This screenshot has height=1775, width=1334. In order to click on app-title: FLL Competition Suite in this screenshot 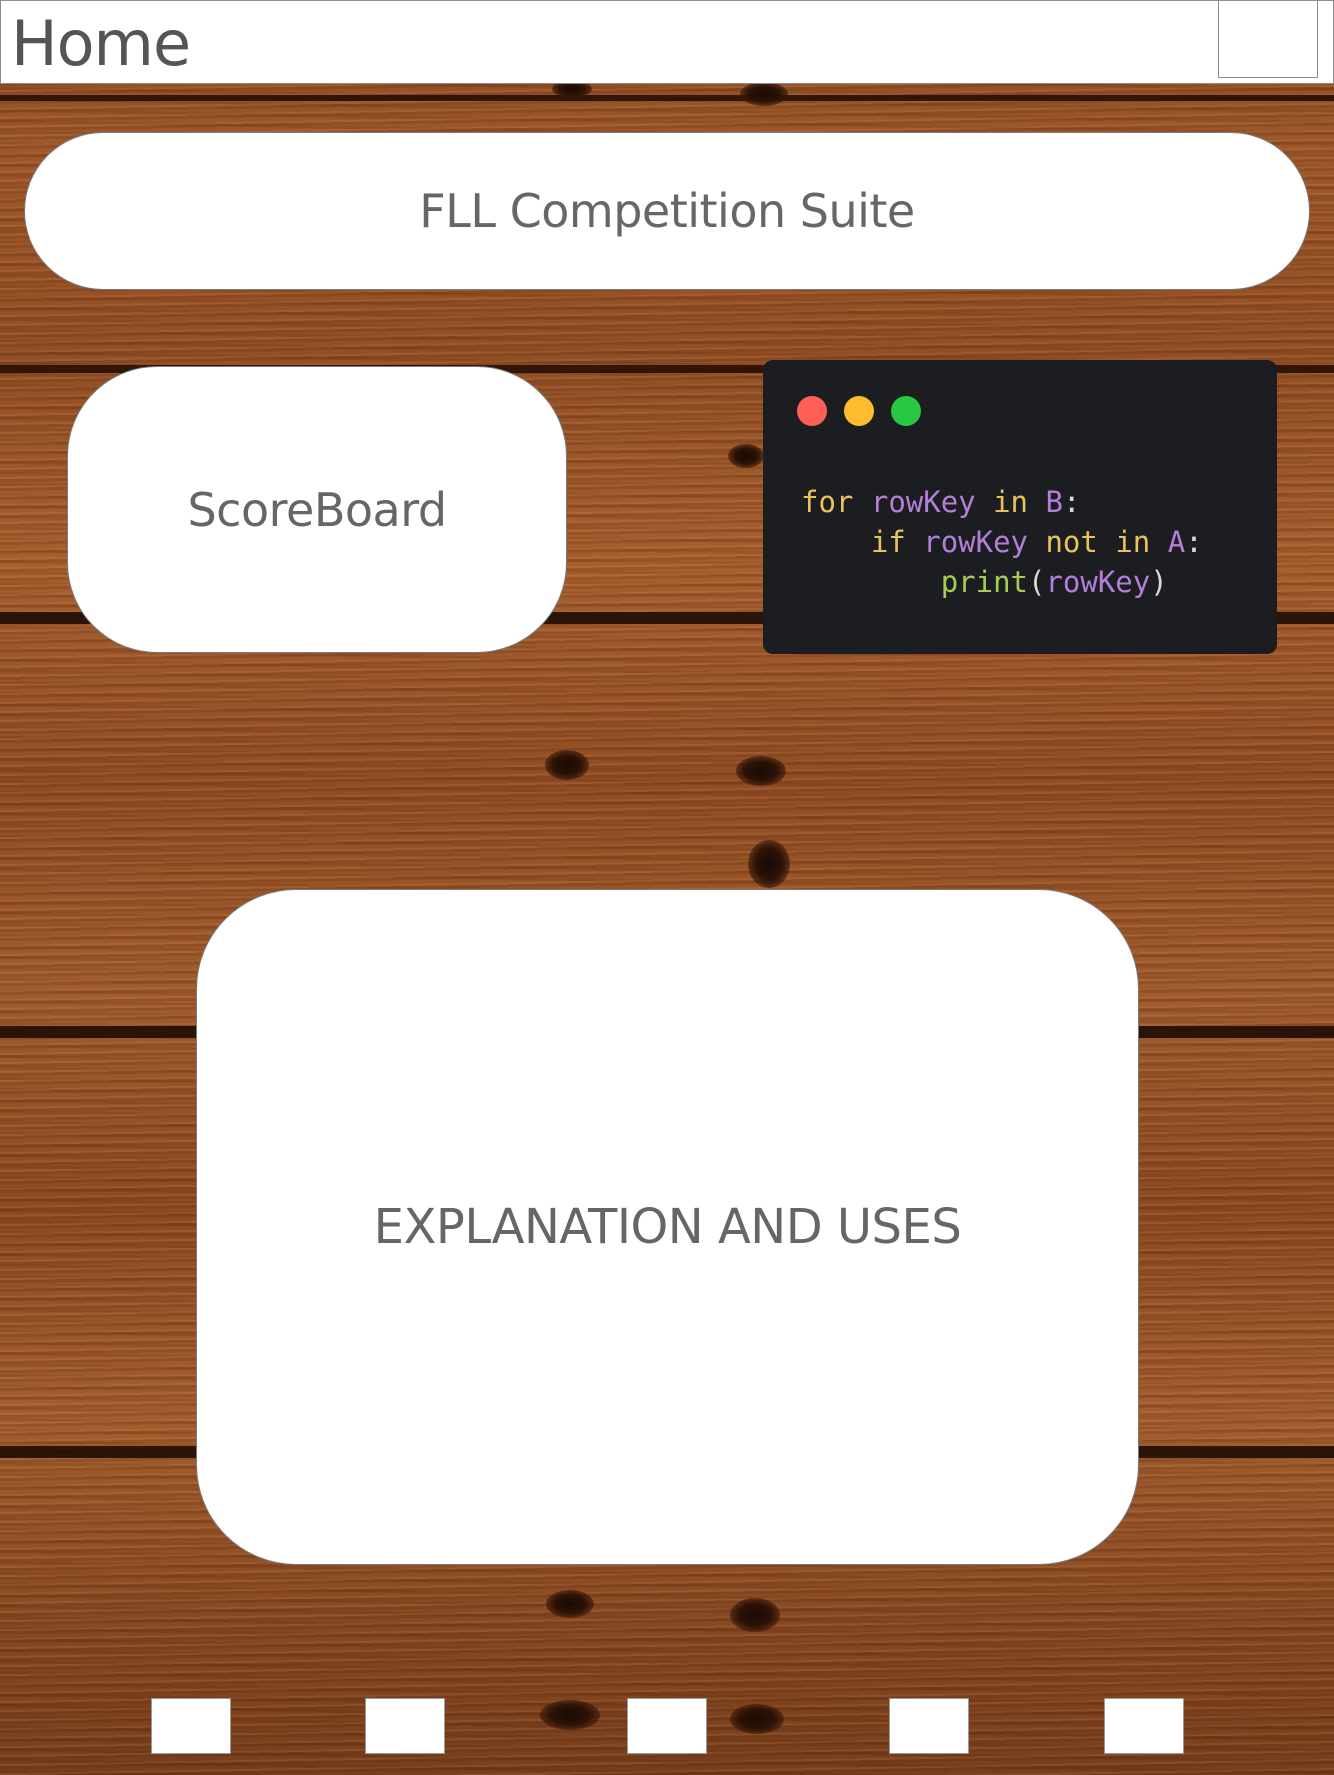, I will do `click(667, 211)`.